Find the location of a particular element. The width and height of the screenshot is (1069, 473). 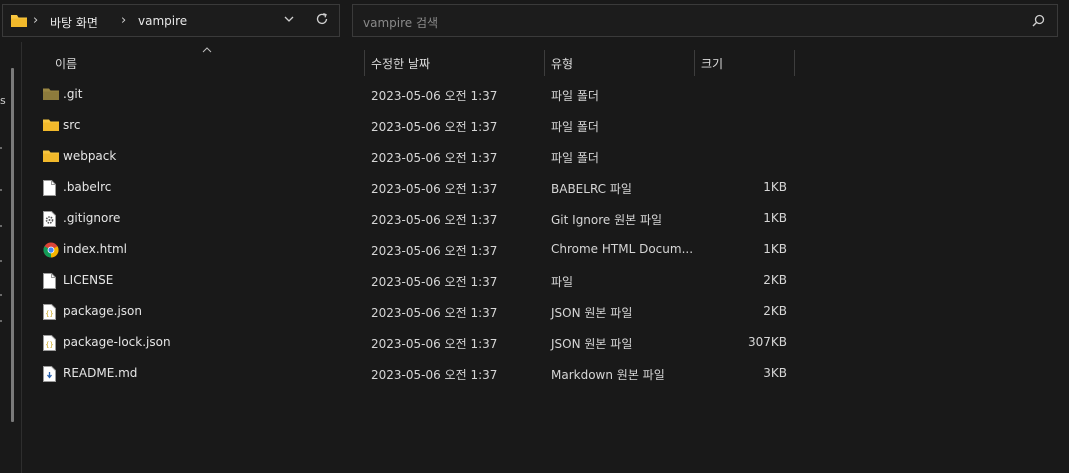

folder-dark-icon is located at coordinates (51, 95).